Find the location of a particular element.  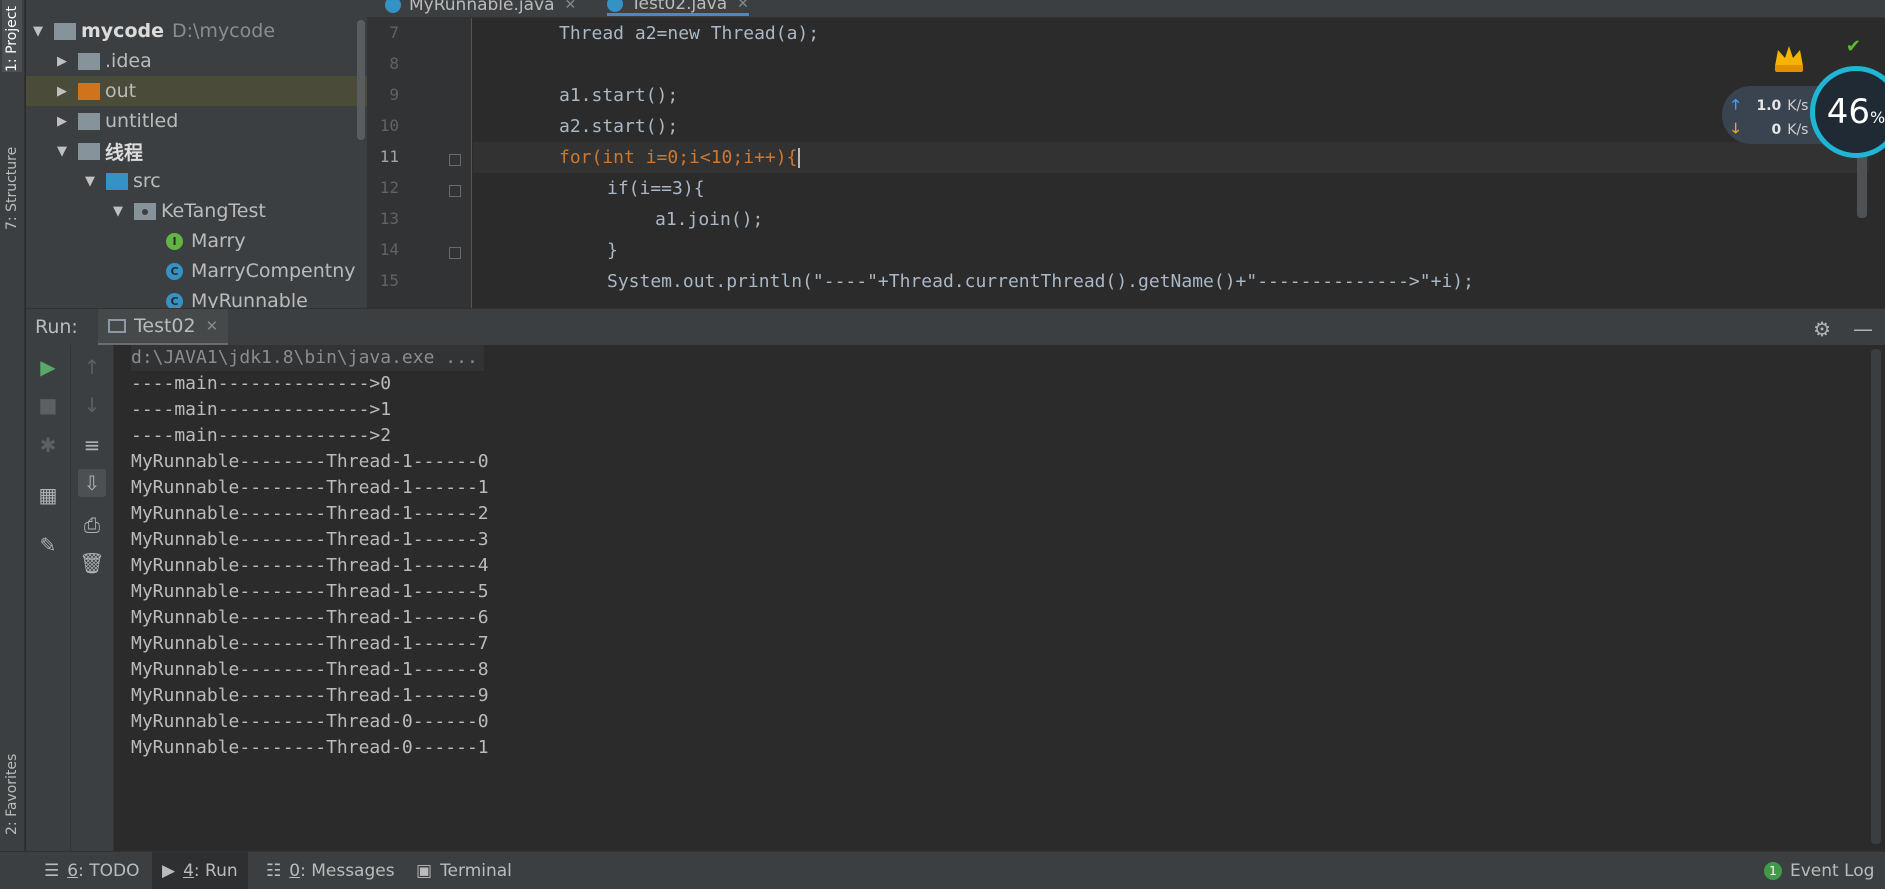

tab-test02: Test02.java ✕ is located at coordinates (678, 8).